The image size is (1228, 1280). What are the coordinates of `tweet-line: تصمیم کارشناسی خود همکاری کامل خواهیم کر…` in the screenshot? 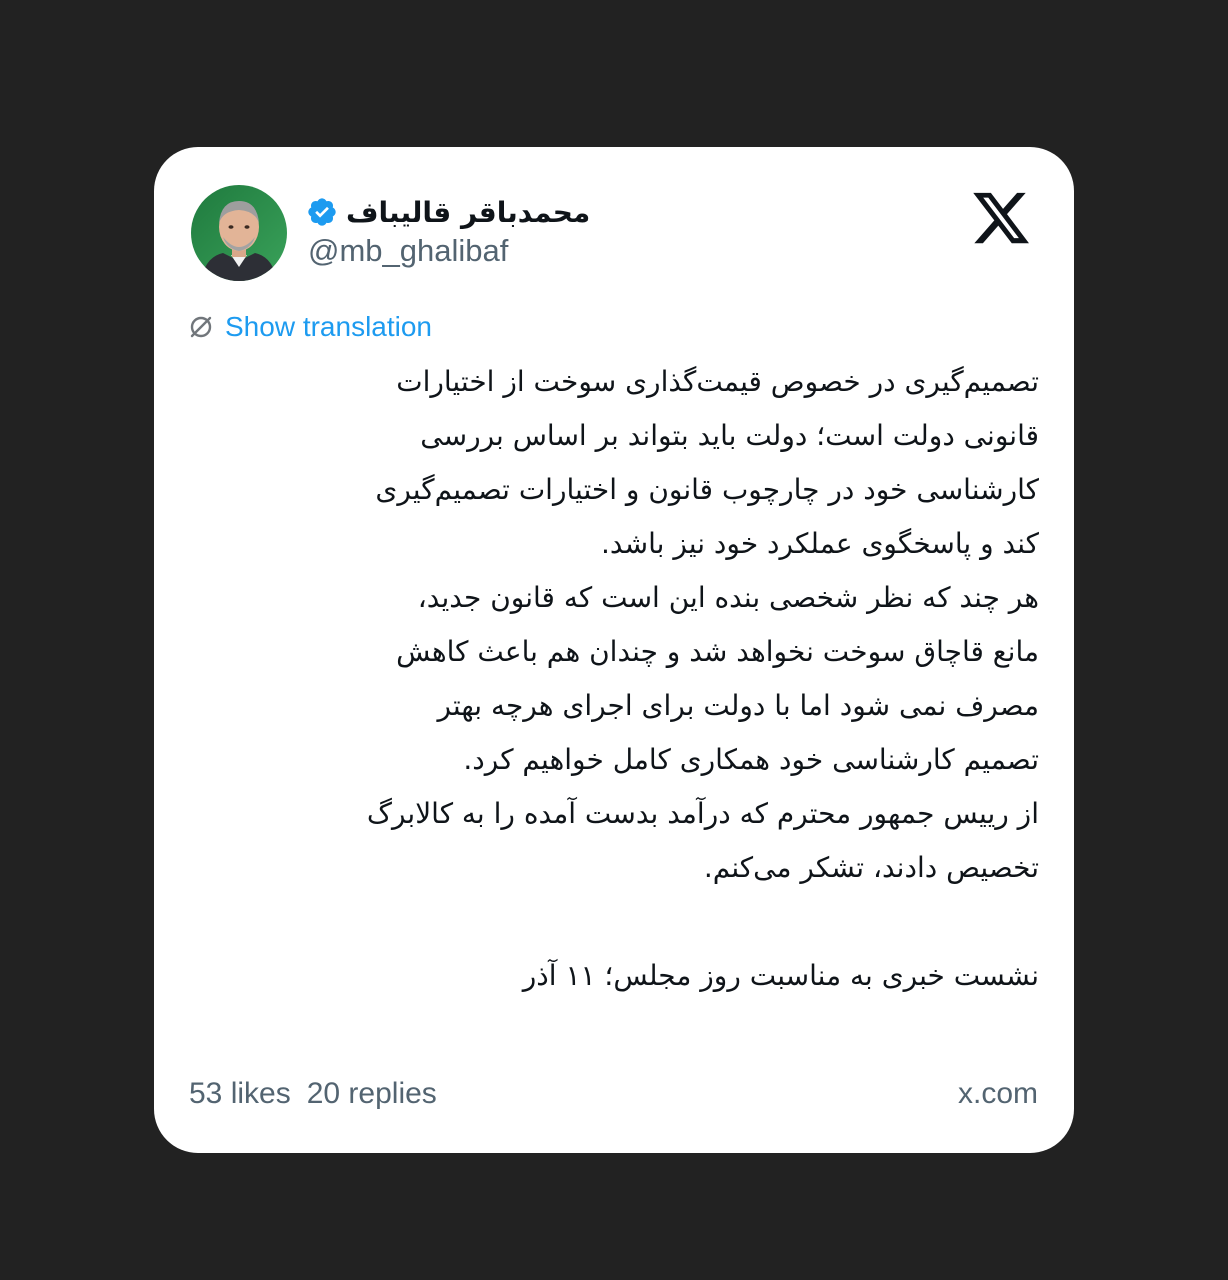 It's located at (751, 759).